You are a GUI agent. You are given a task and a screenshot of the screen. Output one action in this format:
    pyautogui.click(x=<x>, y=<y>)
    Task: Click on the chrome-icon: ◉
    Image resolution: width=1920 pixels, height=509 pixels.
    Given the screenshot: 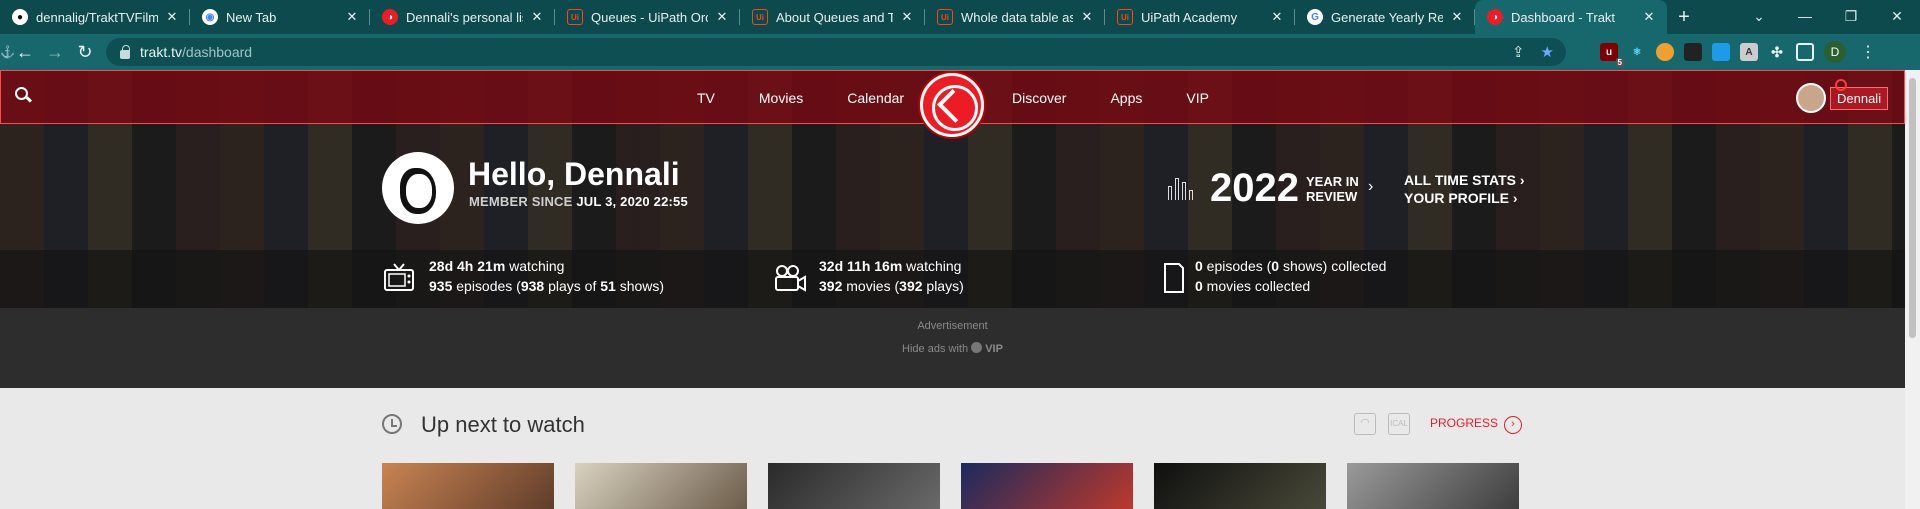 What is the action you would take?
    pyautogui.click(x=210, y=17)
    